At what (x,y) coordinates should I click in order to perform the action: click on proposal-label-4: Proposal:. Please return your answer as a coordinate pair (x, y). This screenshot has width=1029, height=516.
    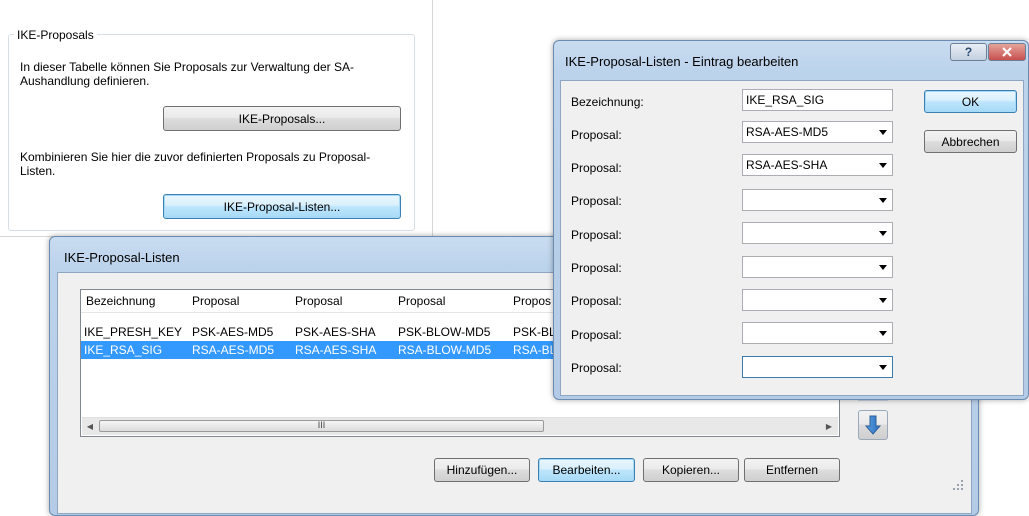
    Looking at the image, I should click on (596, 235).